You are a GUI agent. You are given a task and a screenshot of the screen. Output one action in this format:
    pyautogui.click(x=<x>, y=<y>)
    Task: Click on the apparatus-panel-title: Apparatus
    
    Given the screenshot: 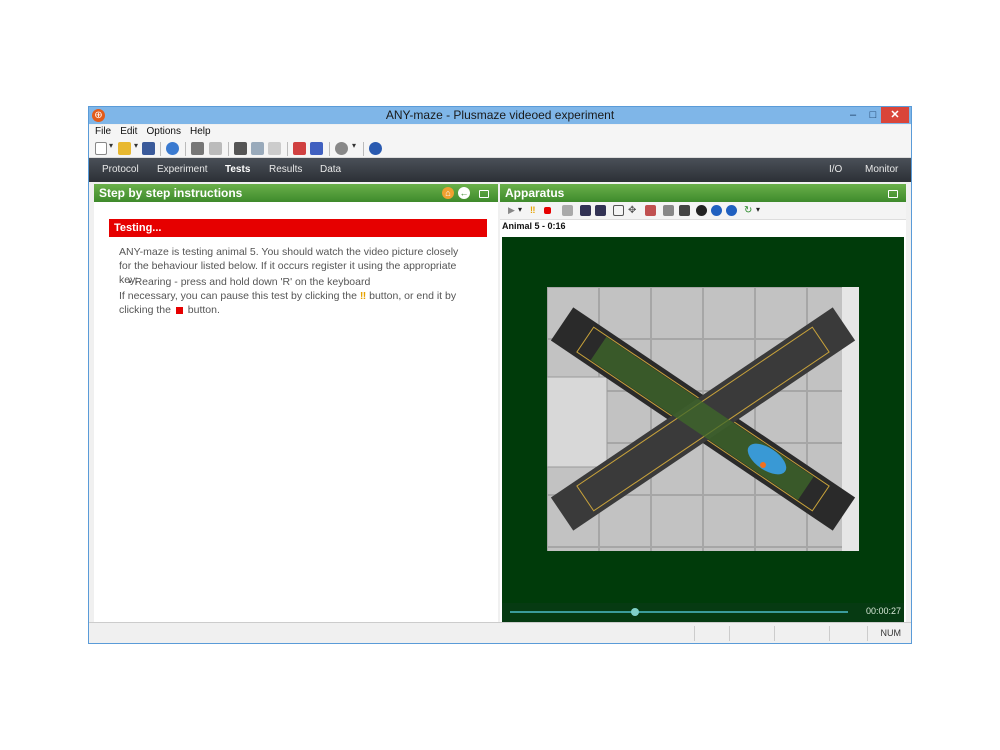 What is the action you would take?
    pyautogui.click(x=535, y=193)
    